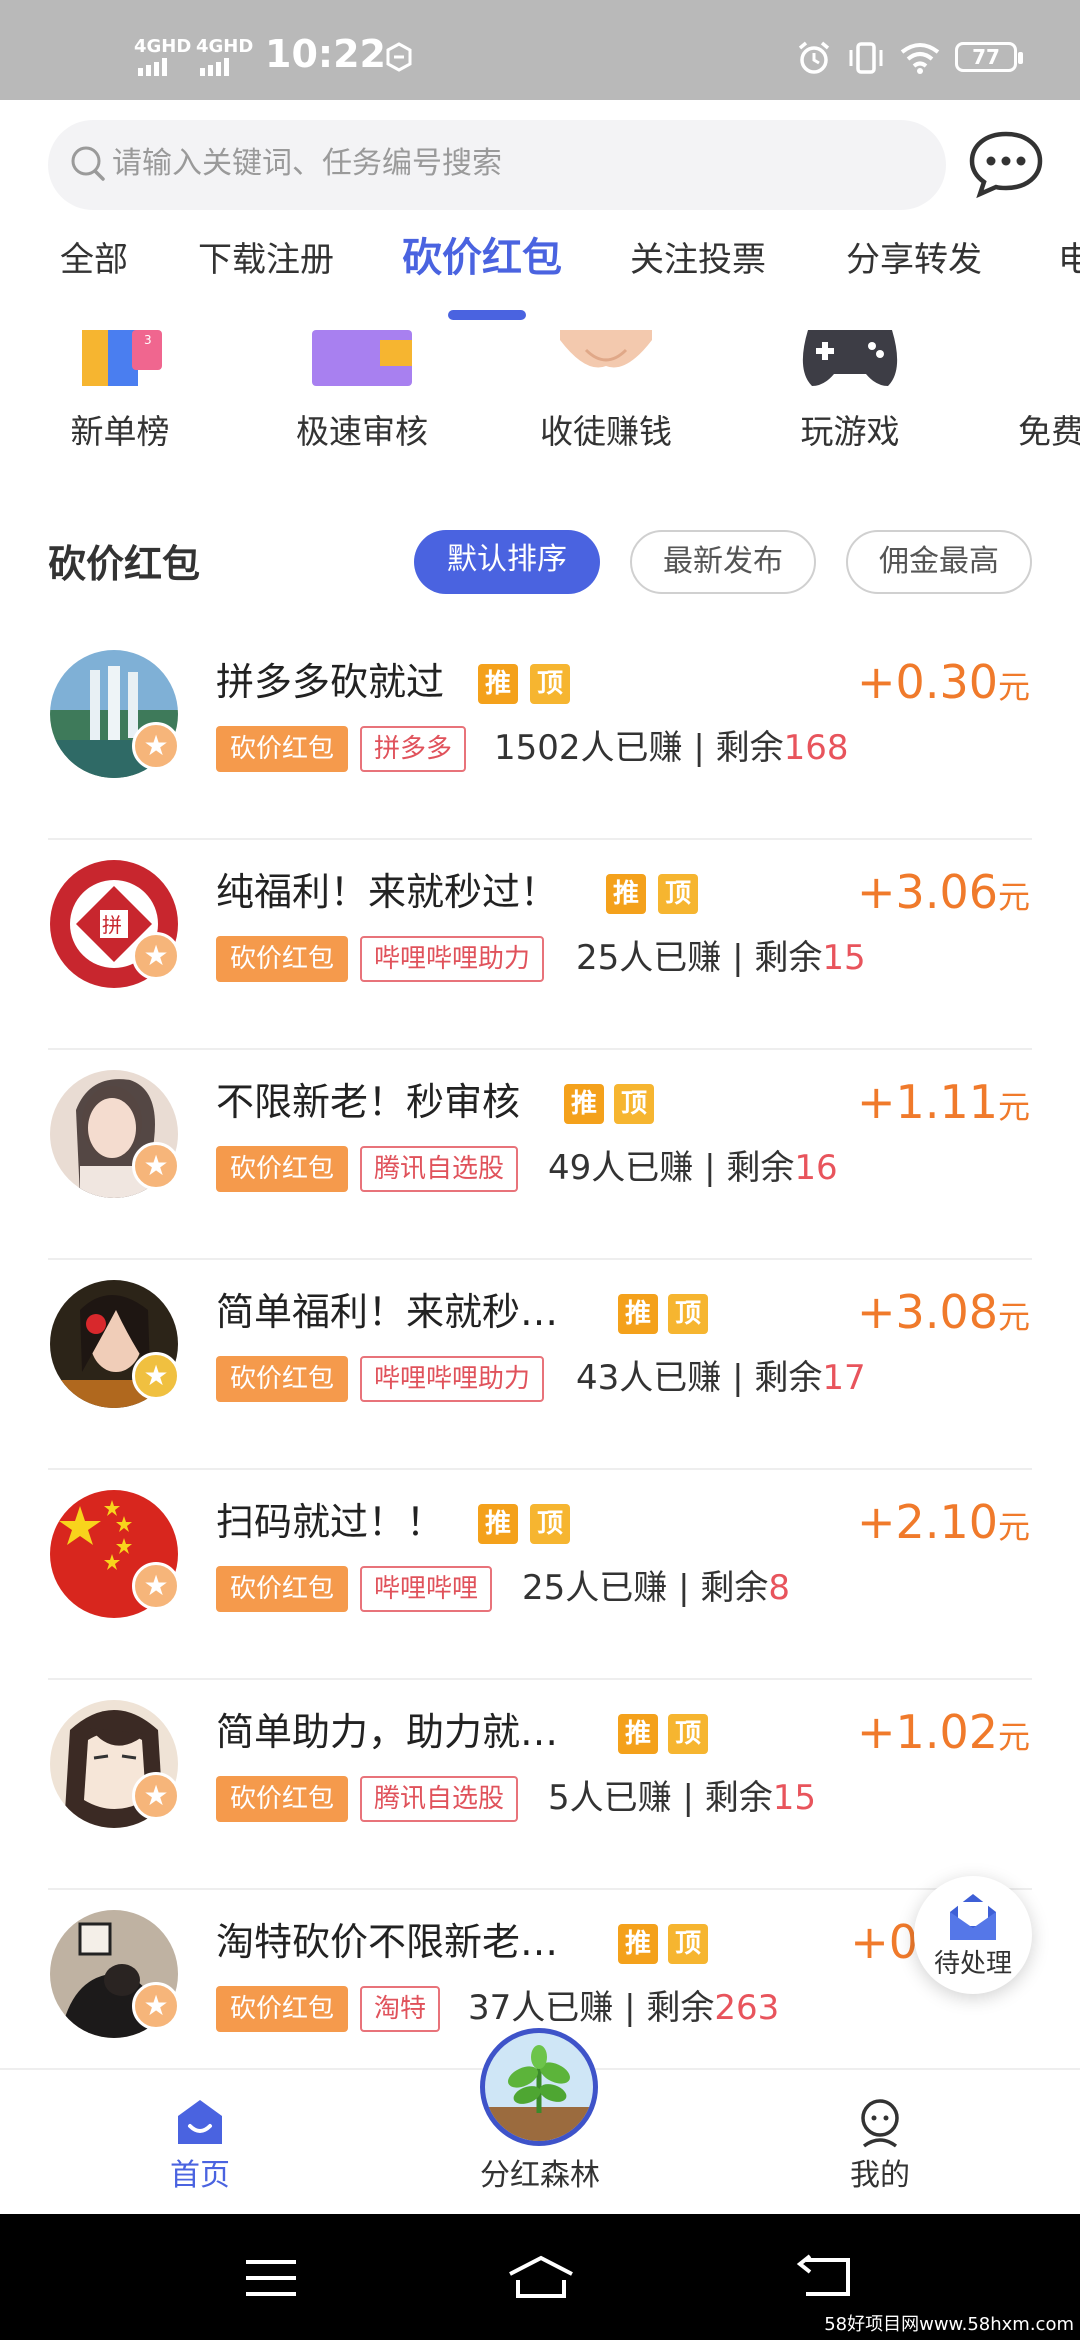 The width and height of the screenshot is (1080, 2340). I want to click on remaining-count: 15, so click(794, 1798).